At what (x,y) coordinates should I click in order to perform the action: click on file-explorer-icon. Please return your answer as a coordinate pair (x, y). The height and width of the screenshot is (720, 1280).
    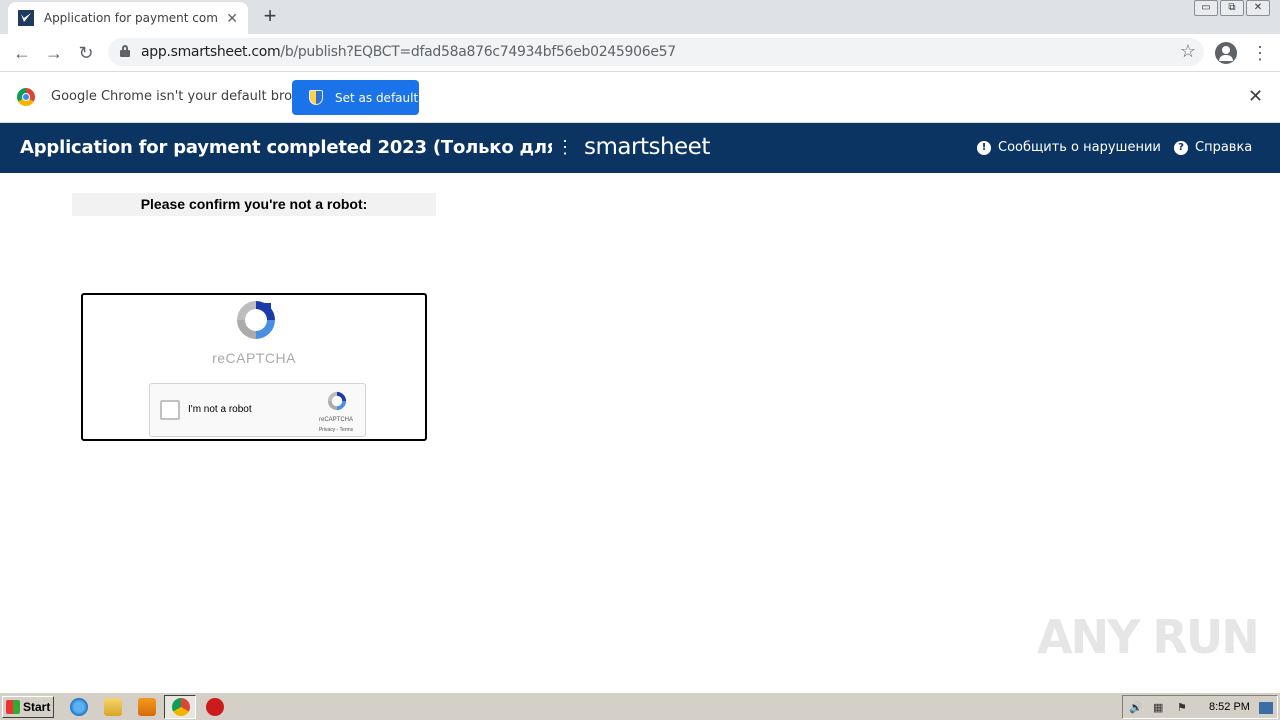
    Looking at the image, I should click on (113, 707).